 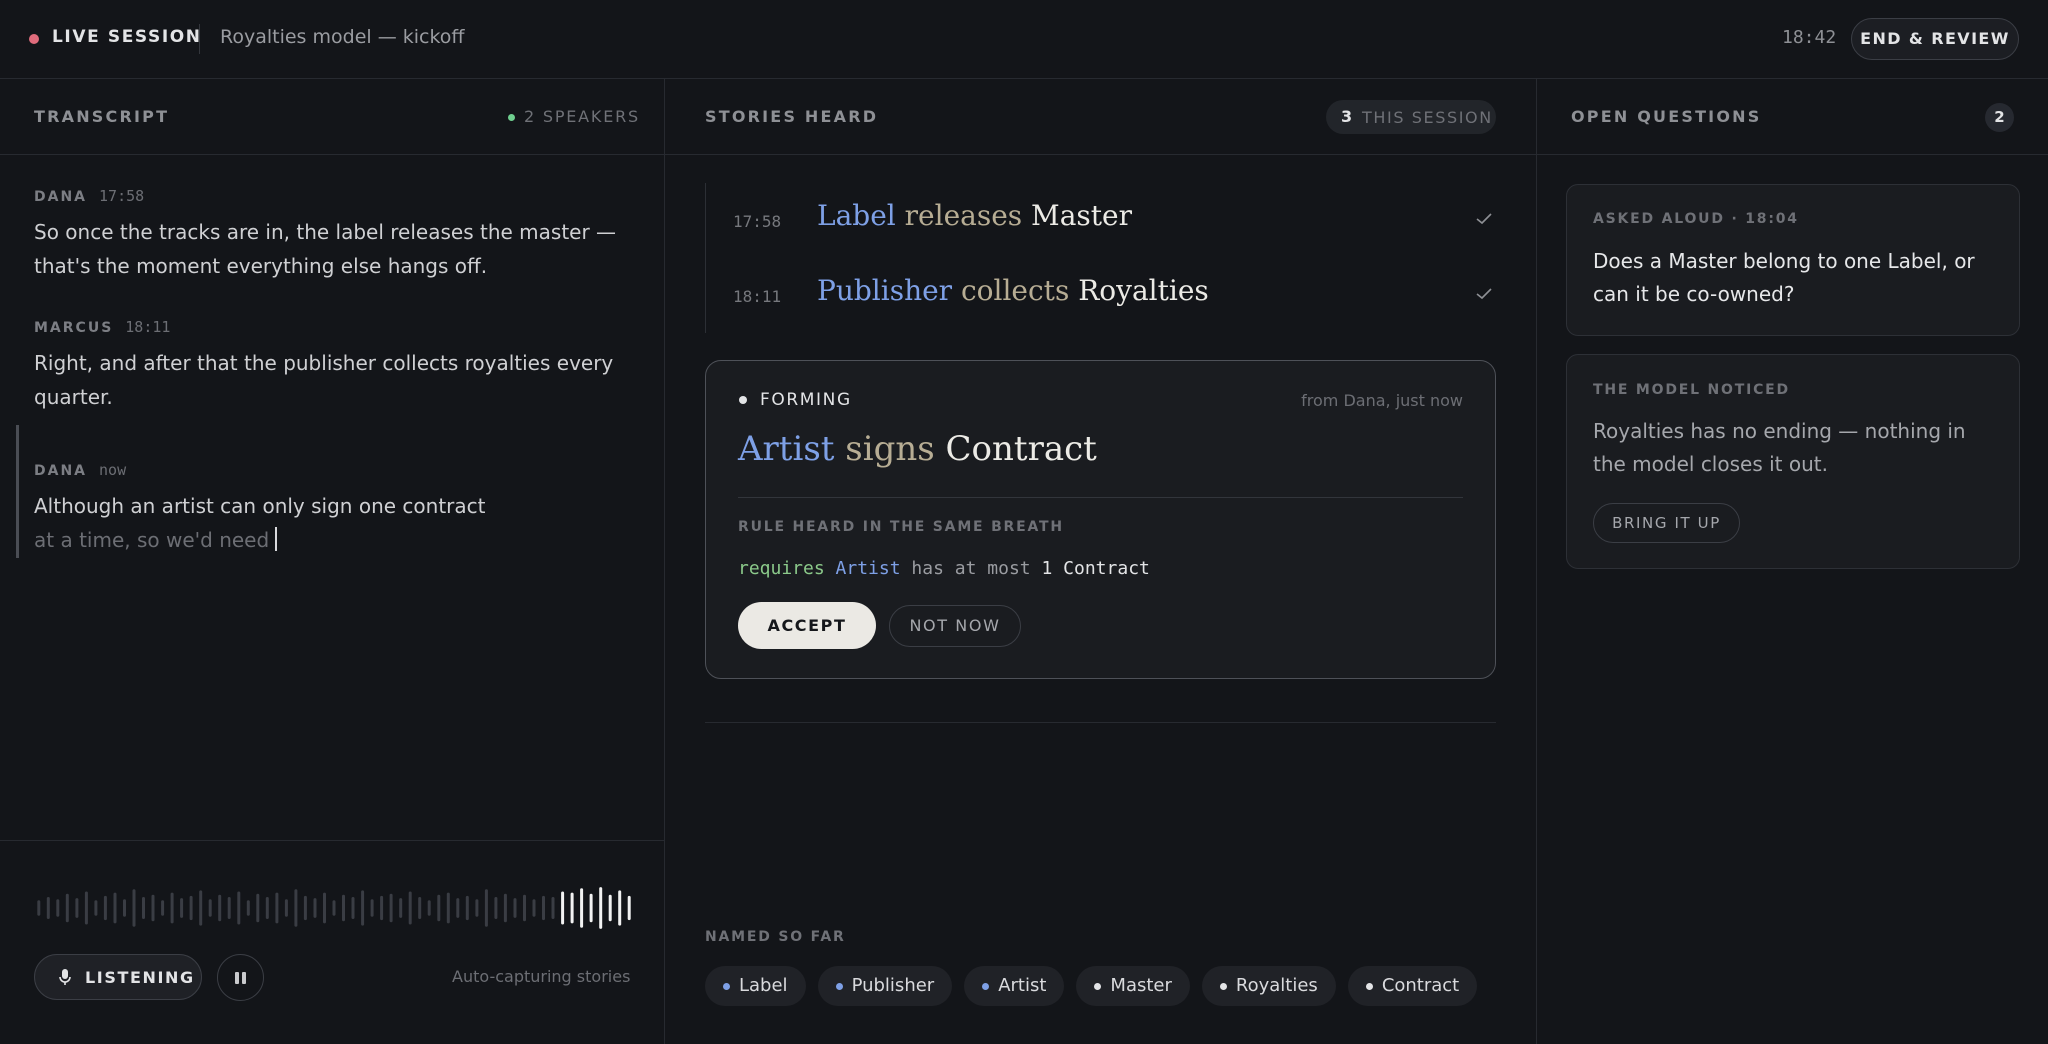 What do you see at coordinates (1792, 117) in the screenshot?
I see `questions-header: OPEN QUESTIONS 2` at bounding box center [1792, 117].